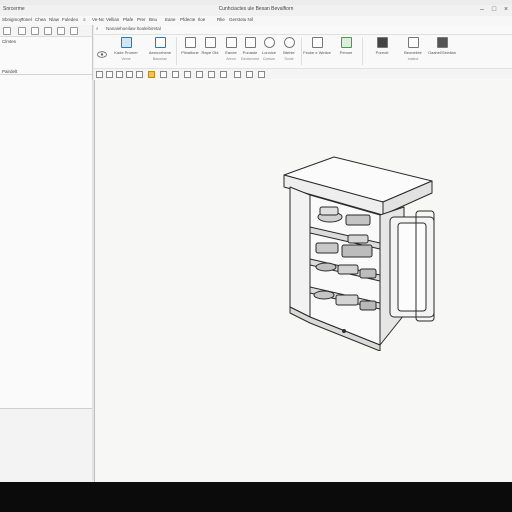  Describe the element at coordinates (126, 59) in the screenshot. I see `ribbon-group-sublabel: Veme` at that location.